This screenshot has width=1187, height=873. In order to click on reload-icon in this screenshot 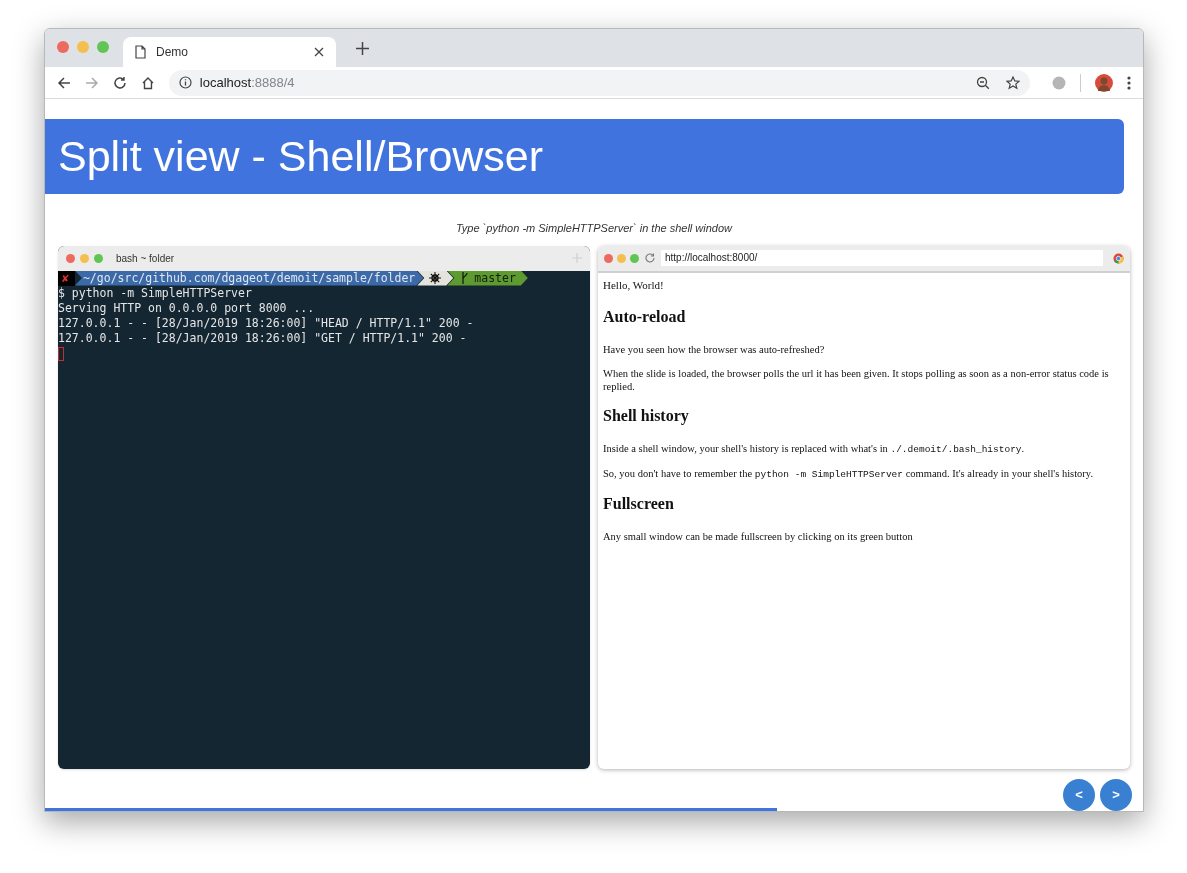, I will do `click(119, 82)`.